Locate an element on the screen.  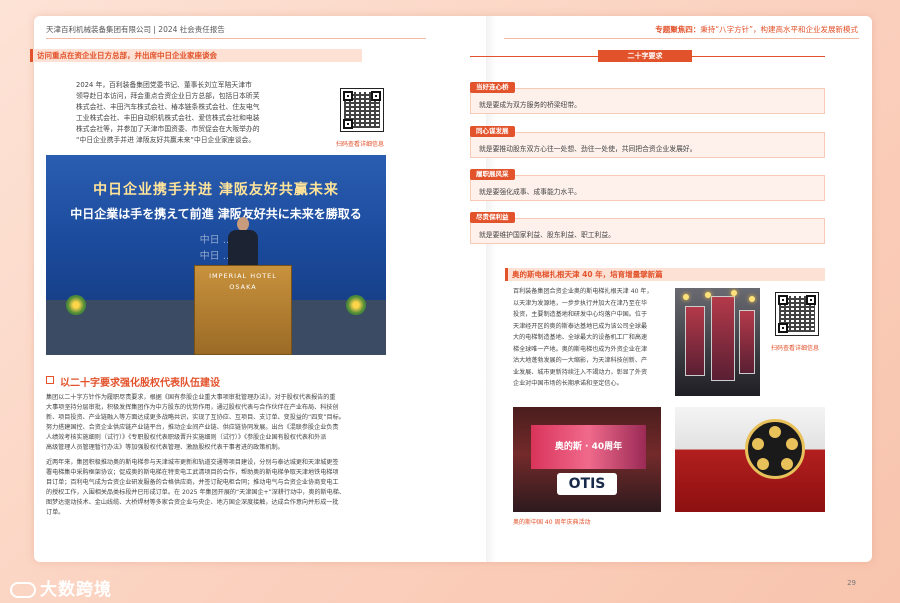
para-line: 高级管理人员管理暂行办法》等加强股权代表管理、激励股权代表干事者进的政策机制。 is located at coordinates (165, 447).